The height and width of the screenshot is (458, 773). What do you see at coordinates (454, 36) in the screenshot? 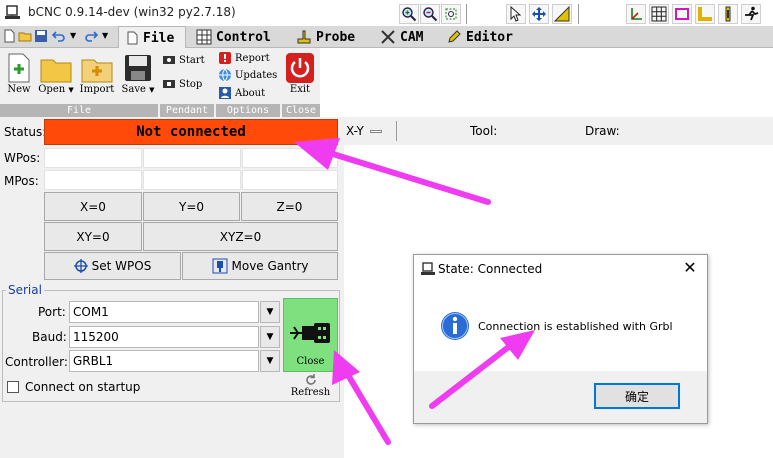
I see `editor-pencil-icon` at bounding box center [454, 36].